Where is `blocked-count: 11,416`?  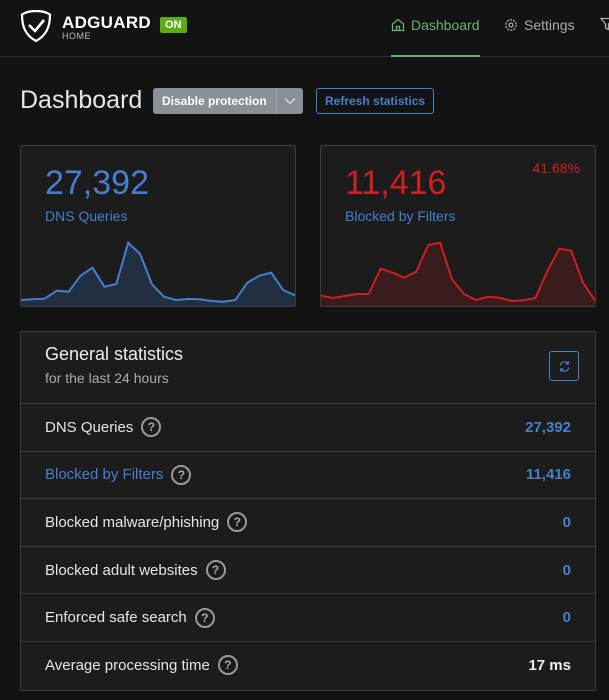
blocked-count: 11,416 is located at coordinates (396, 183).